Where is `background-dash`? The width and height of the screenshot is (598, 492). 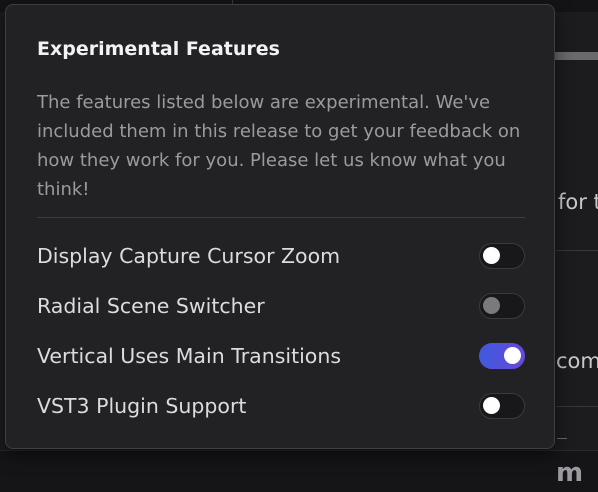 background-dash is located at coordinates (562, 438).